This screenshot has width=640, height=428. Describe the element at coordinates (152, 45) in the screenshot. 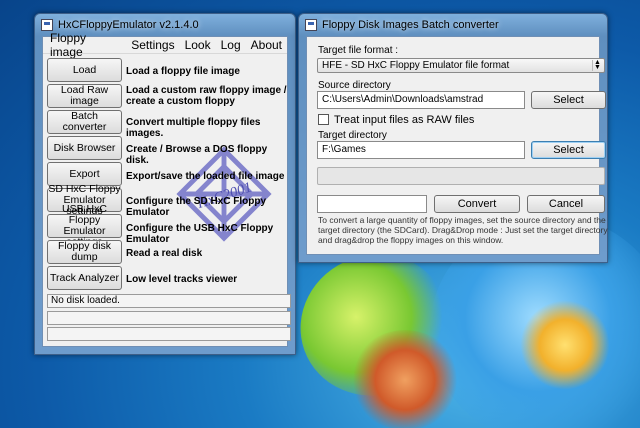

I see `menu-settings: Settings` at that location.